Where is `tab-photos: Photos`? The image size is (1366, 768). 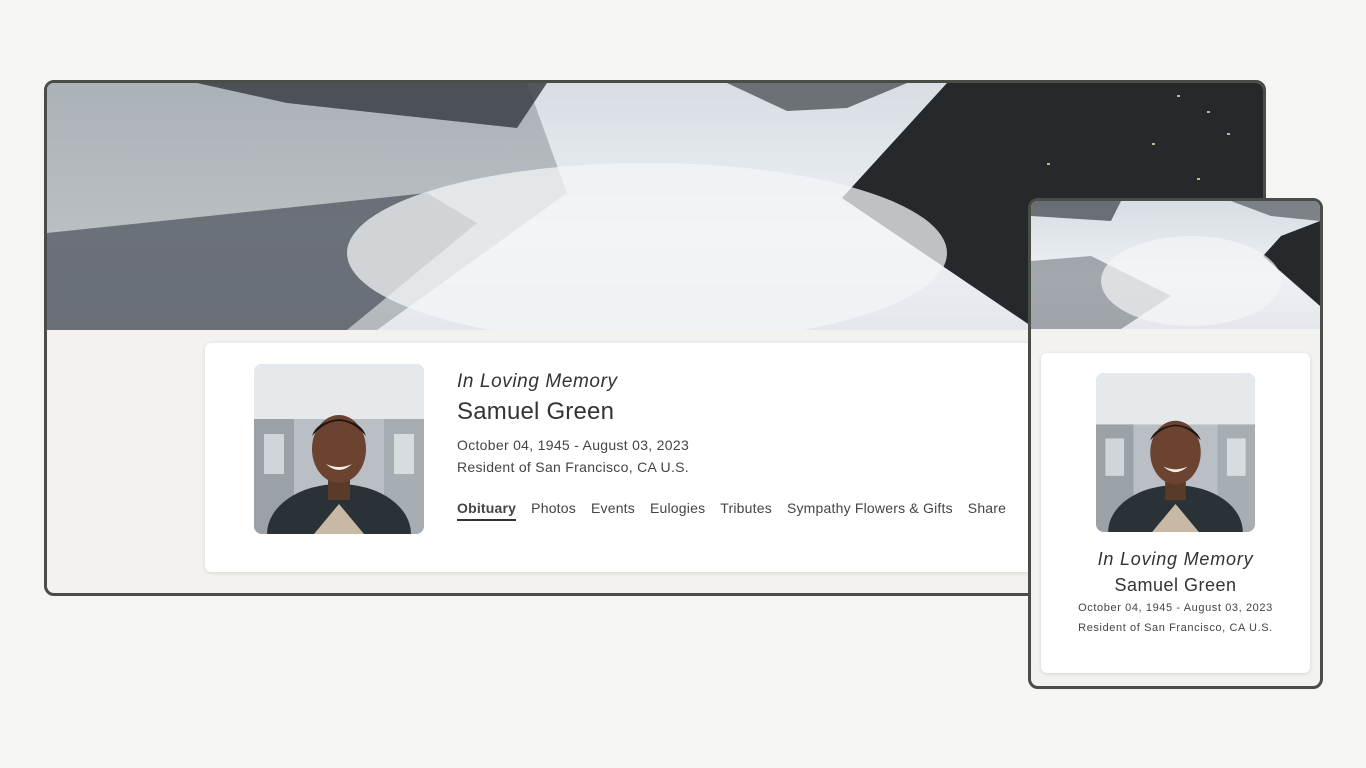
tab-photos: Photos is located at coordinates (553, 510).